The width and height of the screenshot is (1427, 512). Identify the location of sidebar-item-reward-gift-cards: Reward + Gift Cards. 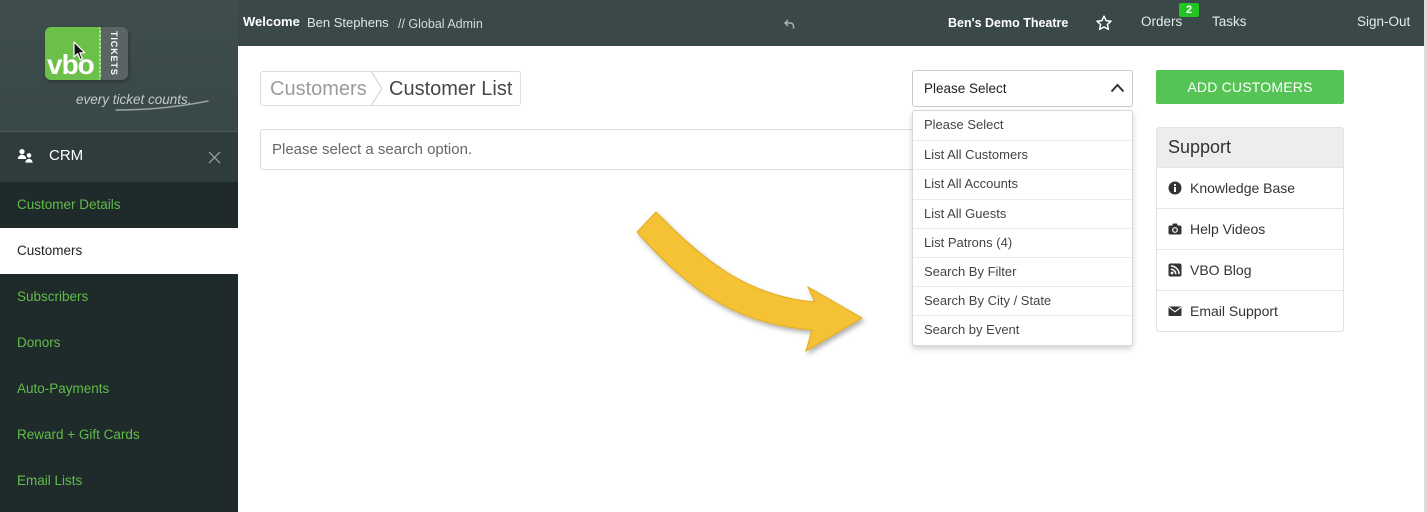
(119, 435).